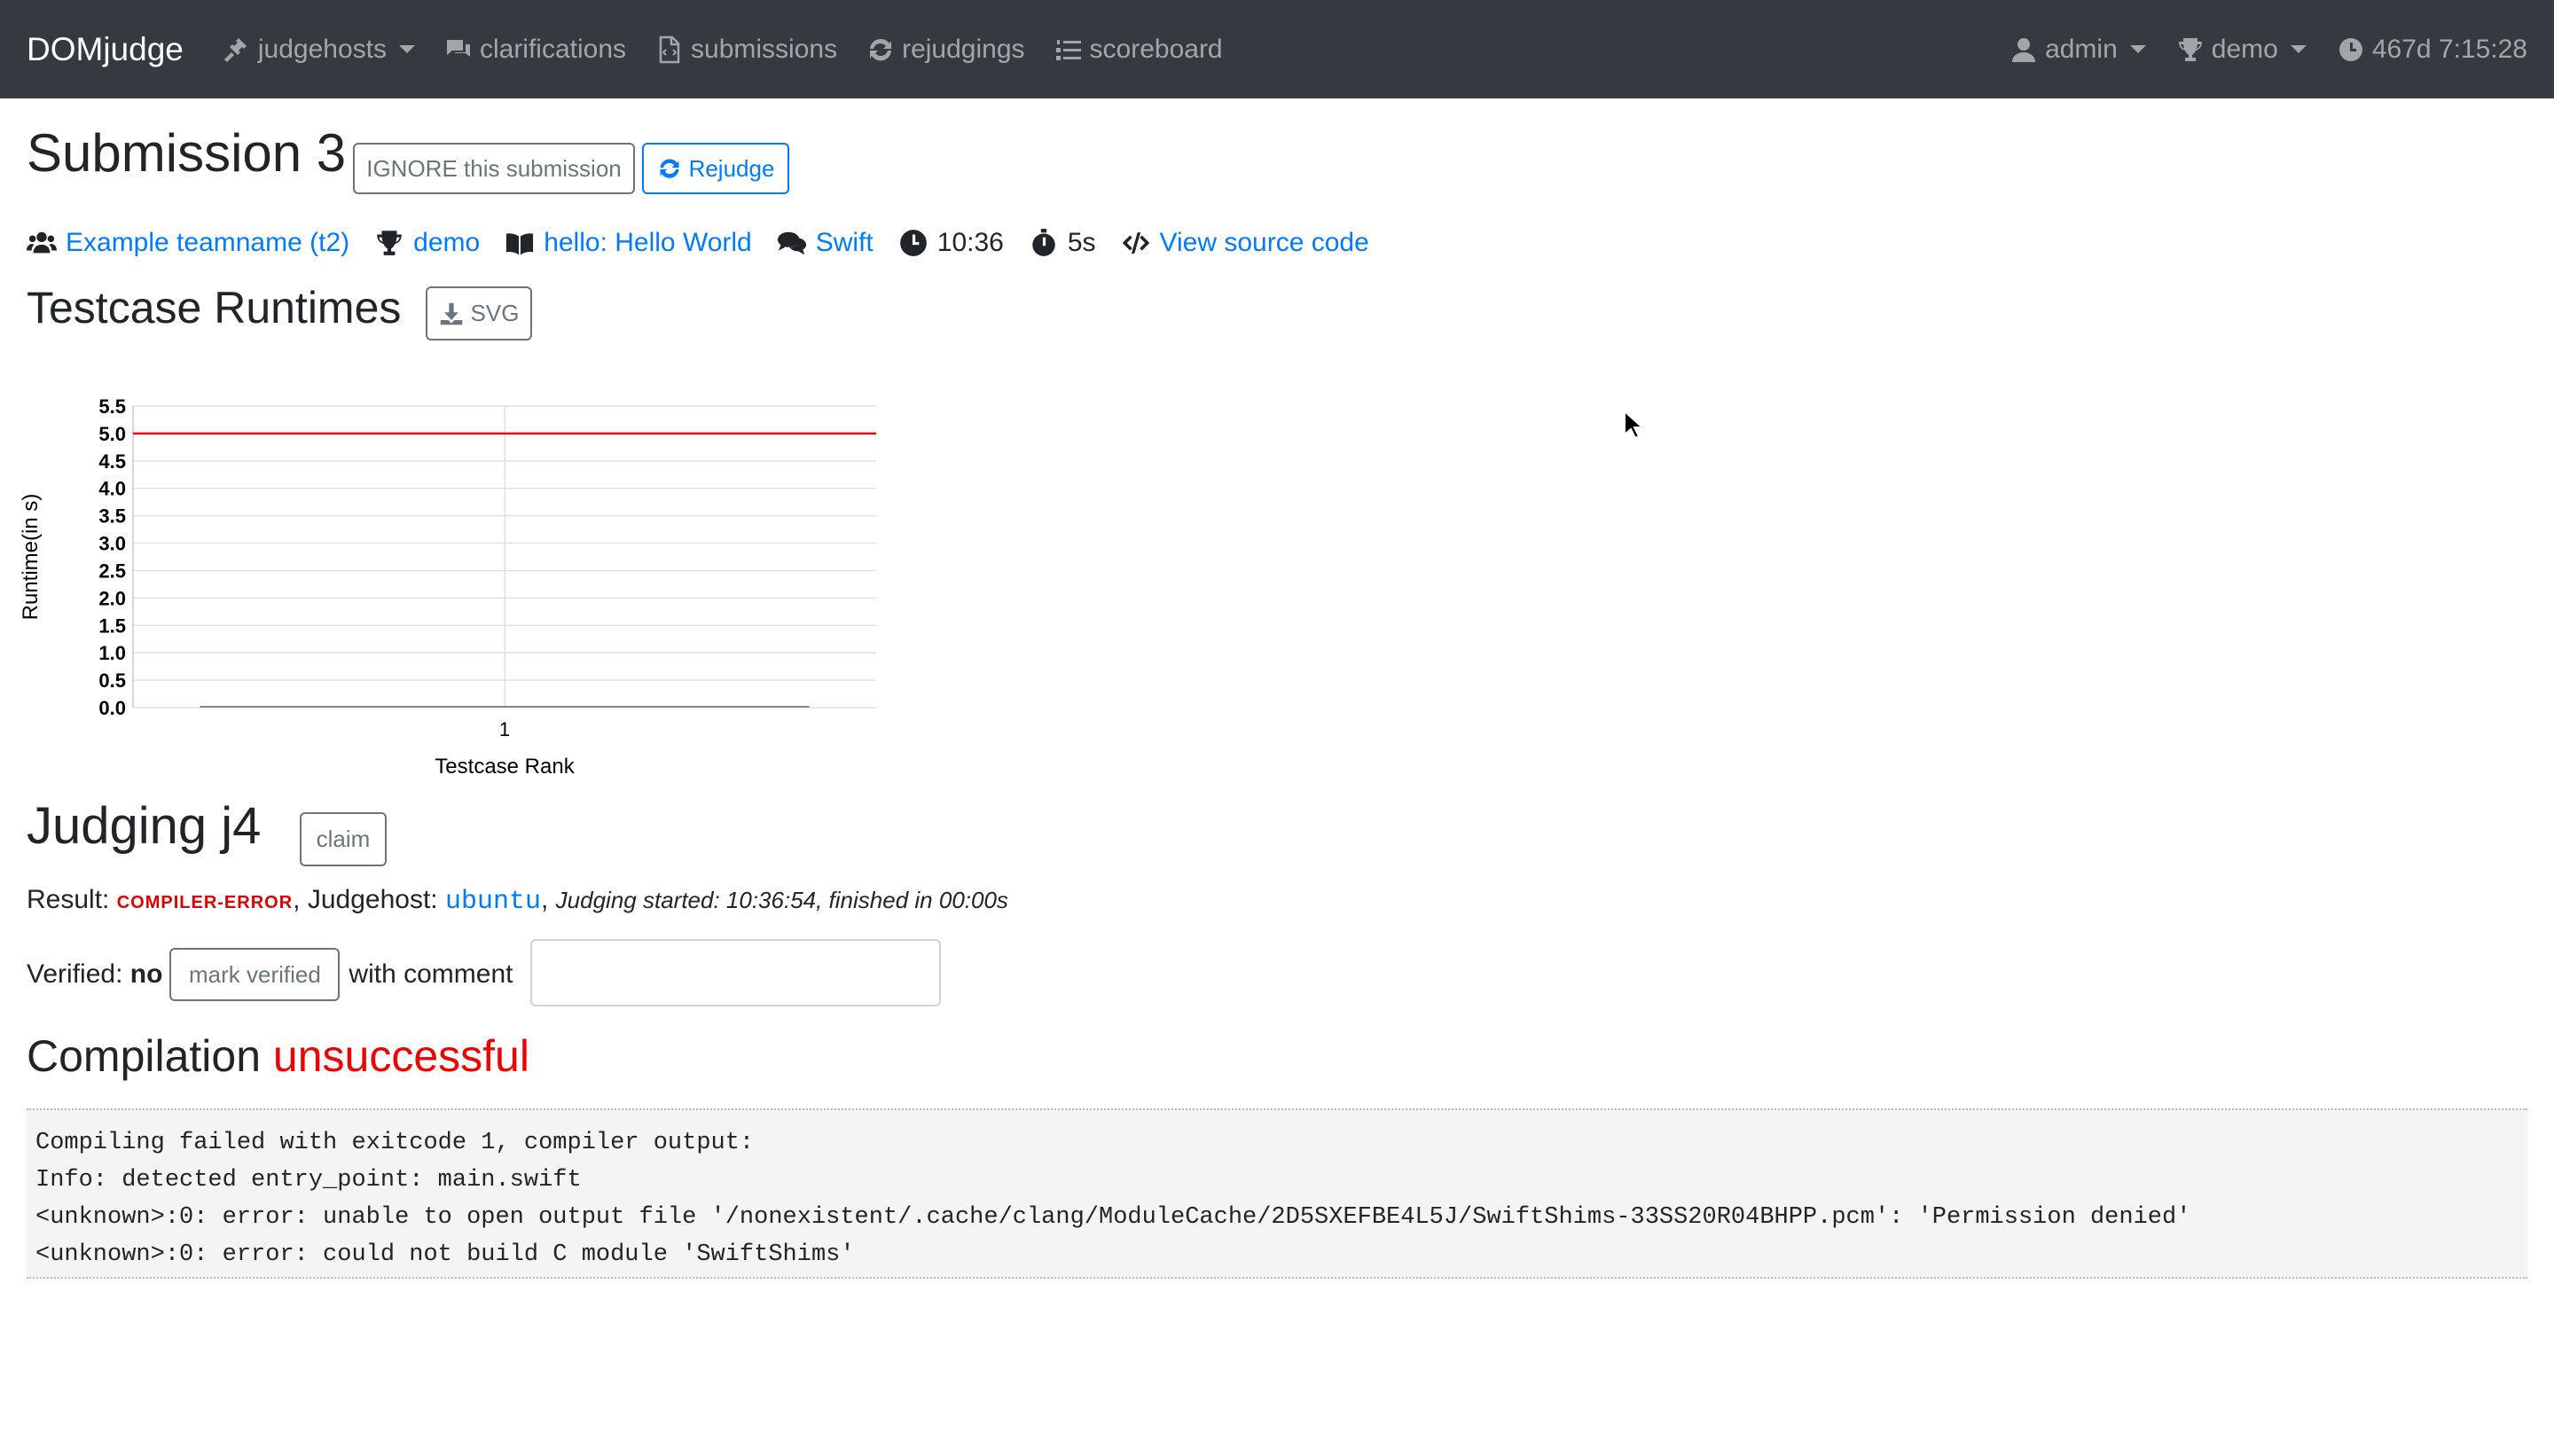  What do you see at coordinates (235, 49) in the screenshot?
I see `gavel-icon` at bounding box center [235, 49].